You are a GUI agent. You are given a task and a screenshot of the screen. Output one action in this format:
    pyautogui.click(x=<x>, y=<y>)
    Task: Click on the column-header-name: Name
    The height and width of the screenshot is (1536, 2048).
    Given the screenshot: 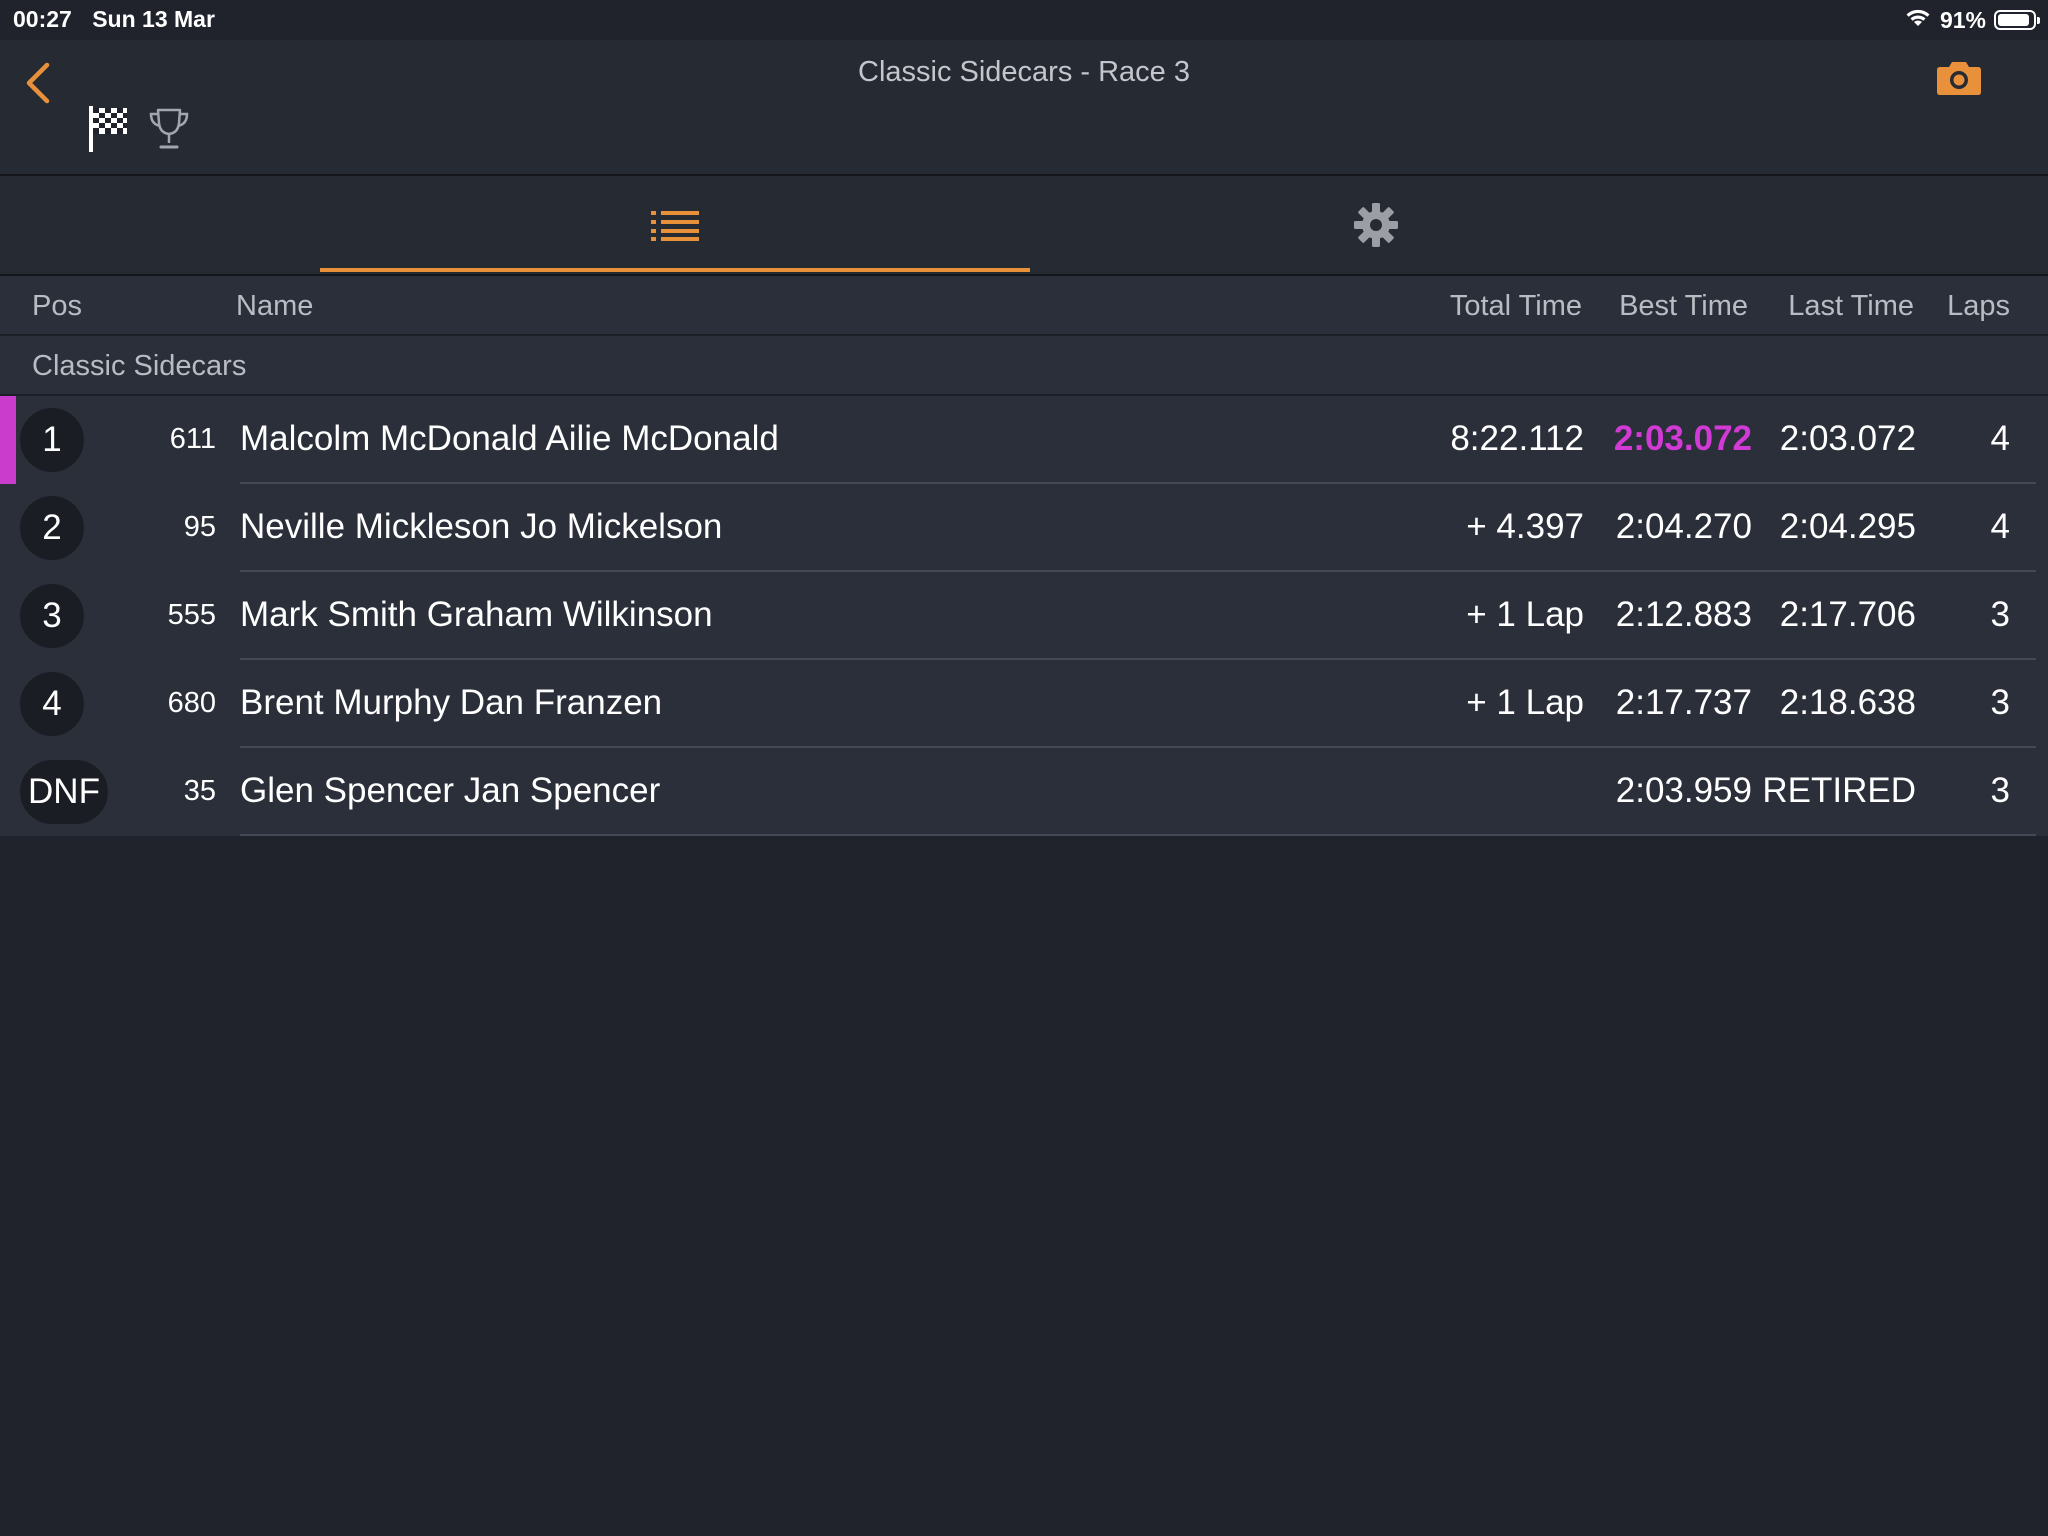 What is the action you would take?
    pyautogui.click(x=275, y=306)
    